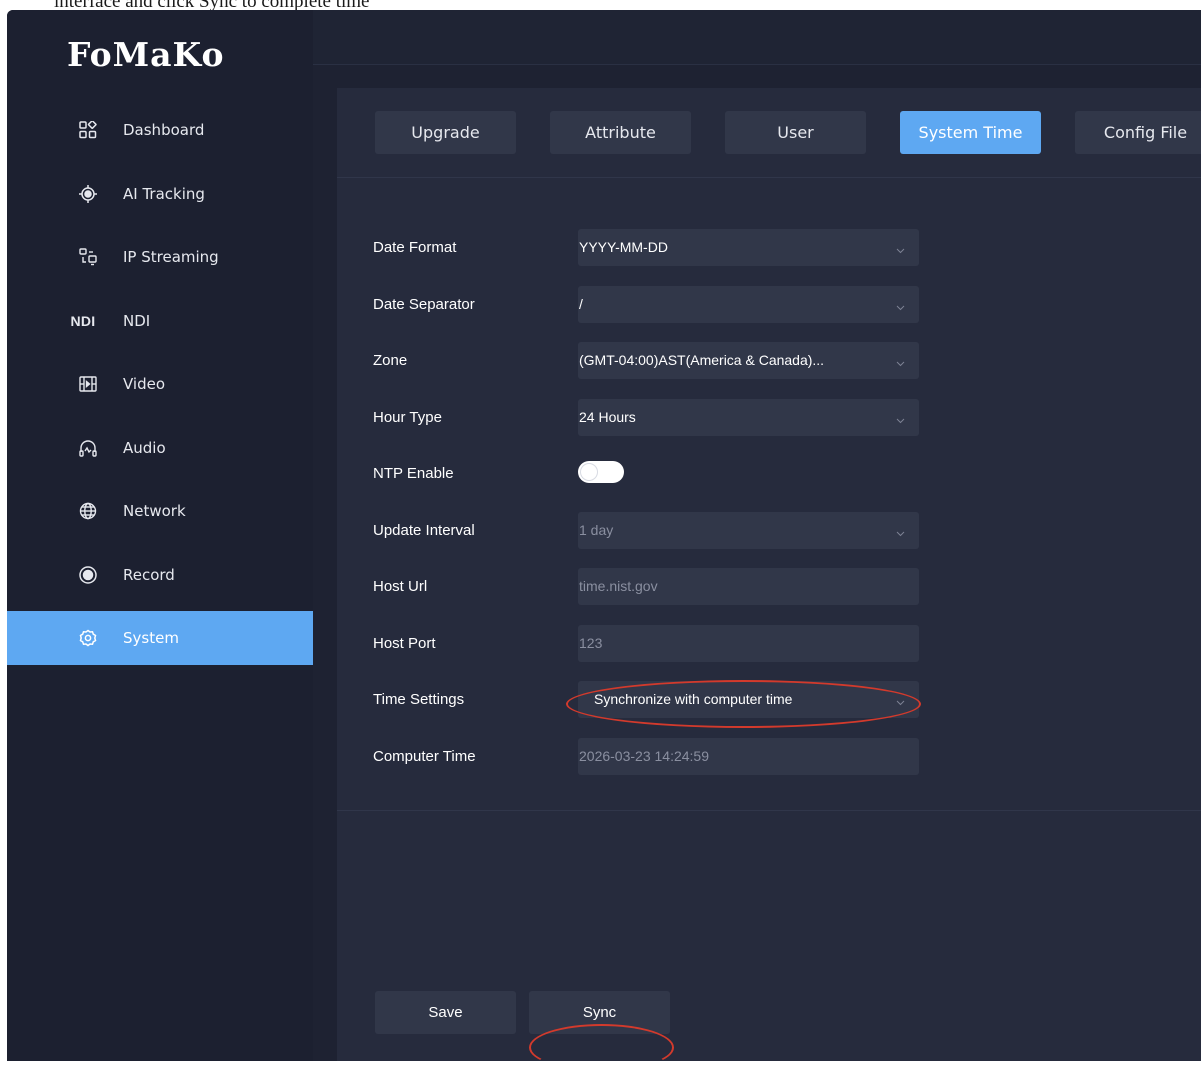  Describe the element at coordinates (149, 575) in the screenshot. I see `sidebar-item-label: Record` at that location.